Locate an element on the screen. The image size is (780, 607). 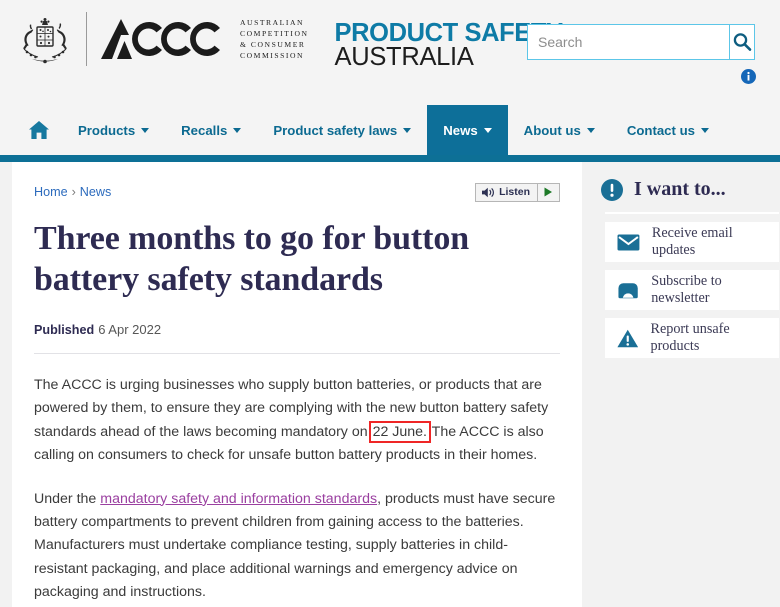
sidebar-item-label: Subscribe to newsletter is located at coordinates (686, 289).